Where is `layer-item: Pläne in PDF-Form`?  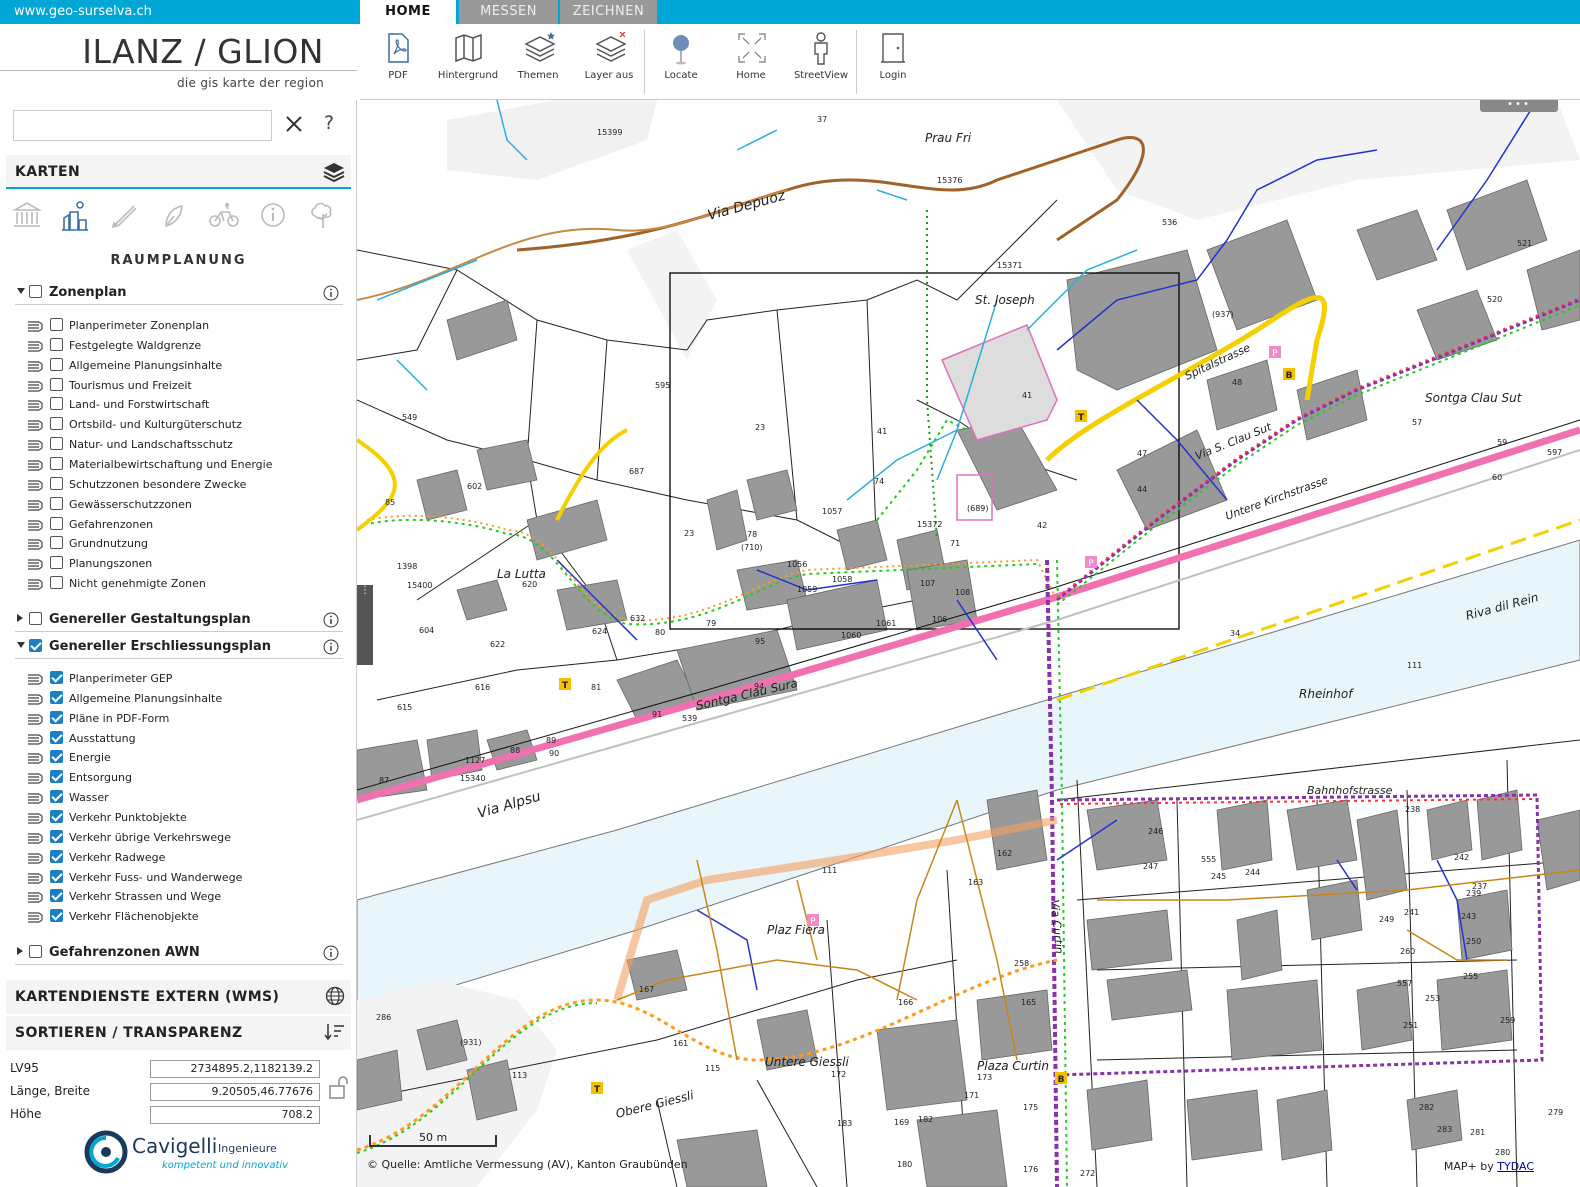 layer-item: Pläne in PDF-Form is located at coordinates (177, 719).